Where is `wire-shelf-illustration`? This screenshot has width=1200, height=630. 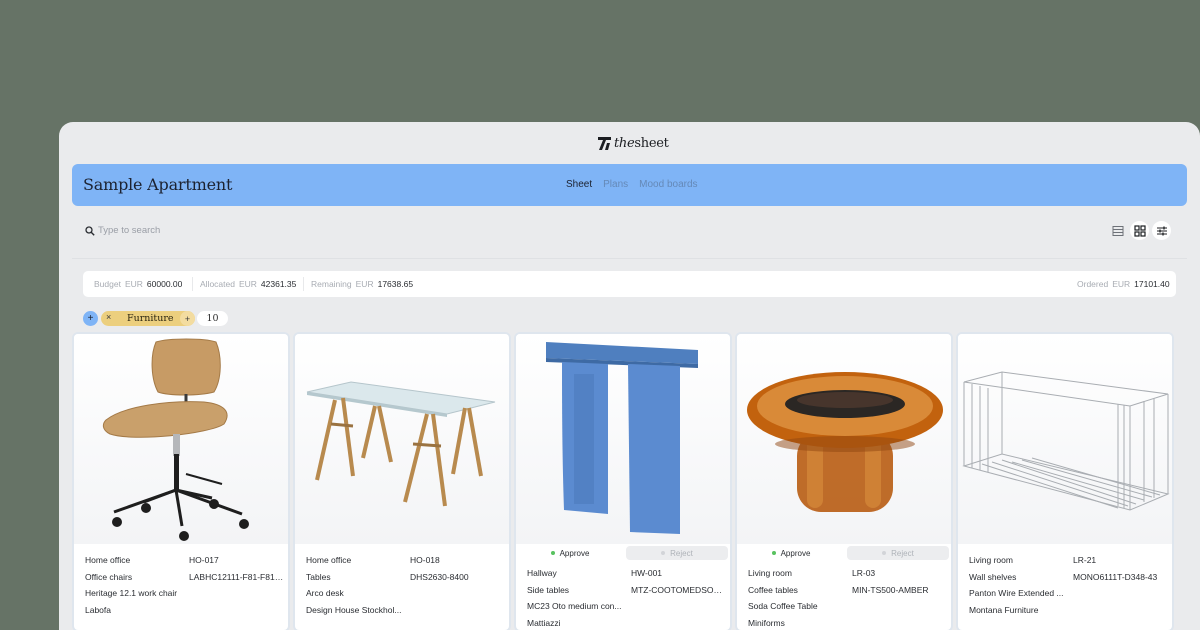
wire-shelf-illustration is located at coordinates (1066, 441).